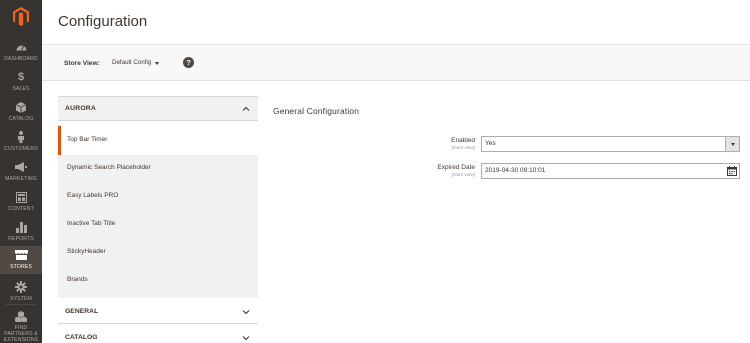  What do you see at coordinates (21, 16) in the screenshot?
I see `magento-logo-icon` at bounding box center [21, 16].